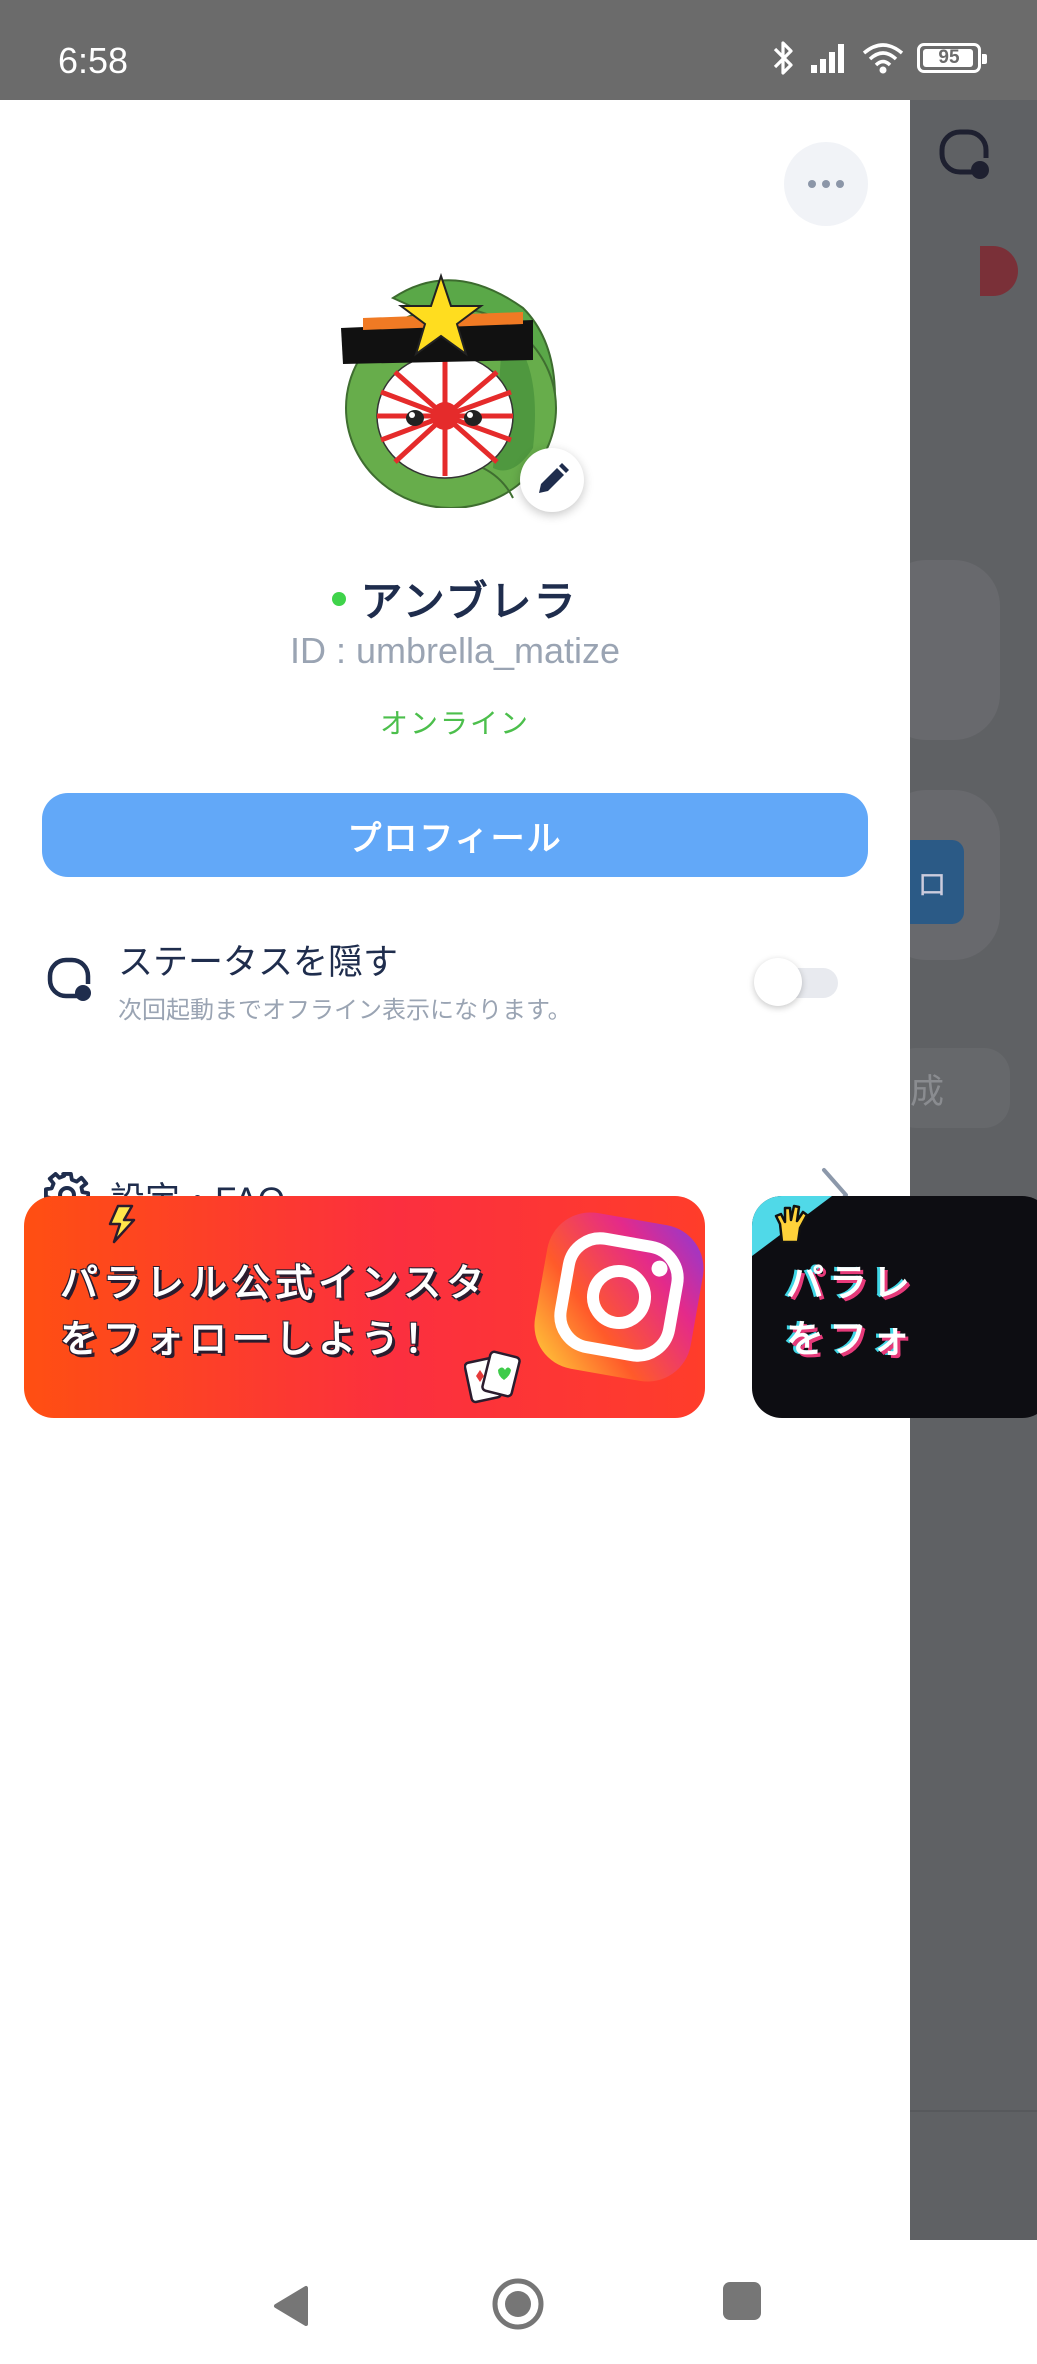 This screenshot has width=1037, height=2364. I want to click on display-name: アンブレラ, so click(469, 601).